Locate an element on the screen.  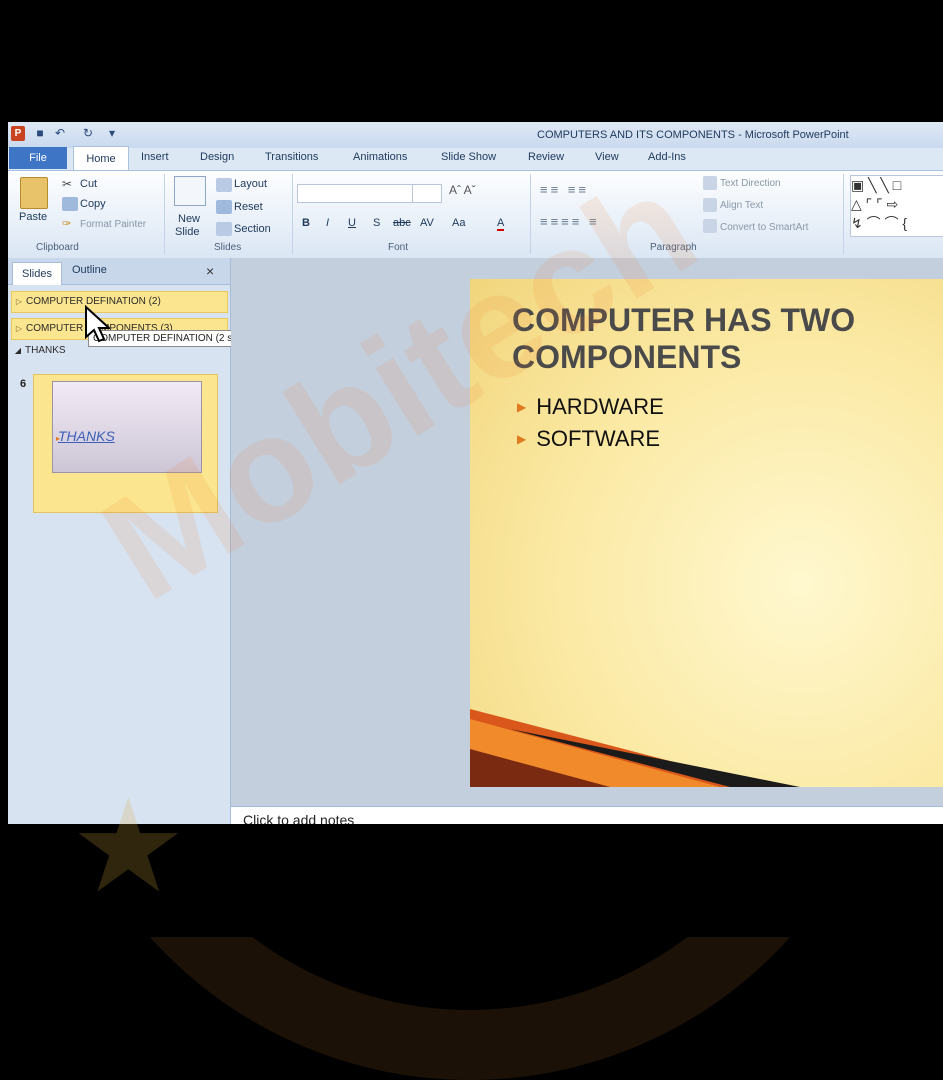
strikethrough-button: abc is located at coordinates (402, 223).